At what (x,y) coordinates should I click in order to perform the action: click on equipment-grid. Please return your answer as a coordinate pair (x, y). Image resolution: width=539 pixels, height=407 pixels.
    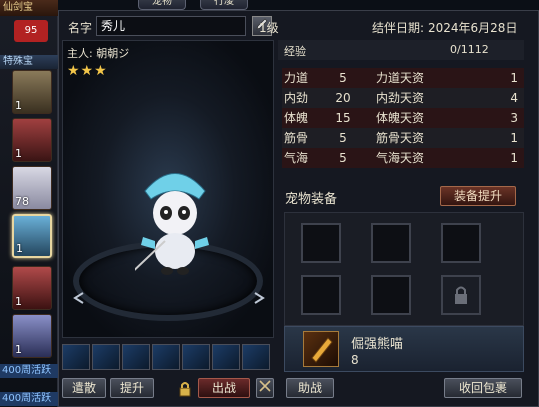
    Looking at the image, I should click on (404, 269).